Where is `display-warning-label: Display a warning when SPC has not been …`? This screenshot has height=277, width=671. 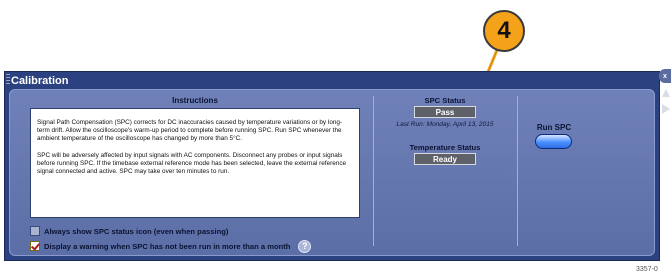 display-warning-label: Display a warning when SPC has not been … is located at coordinates (167, 246).